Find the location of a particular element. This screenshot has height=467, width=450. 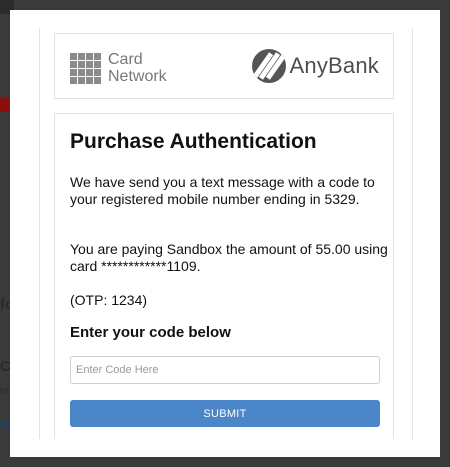

page-title: Purchase Authentication is located at coordinates (193, 141).